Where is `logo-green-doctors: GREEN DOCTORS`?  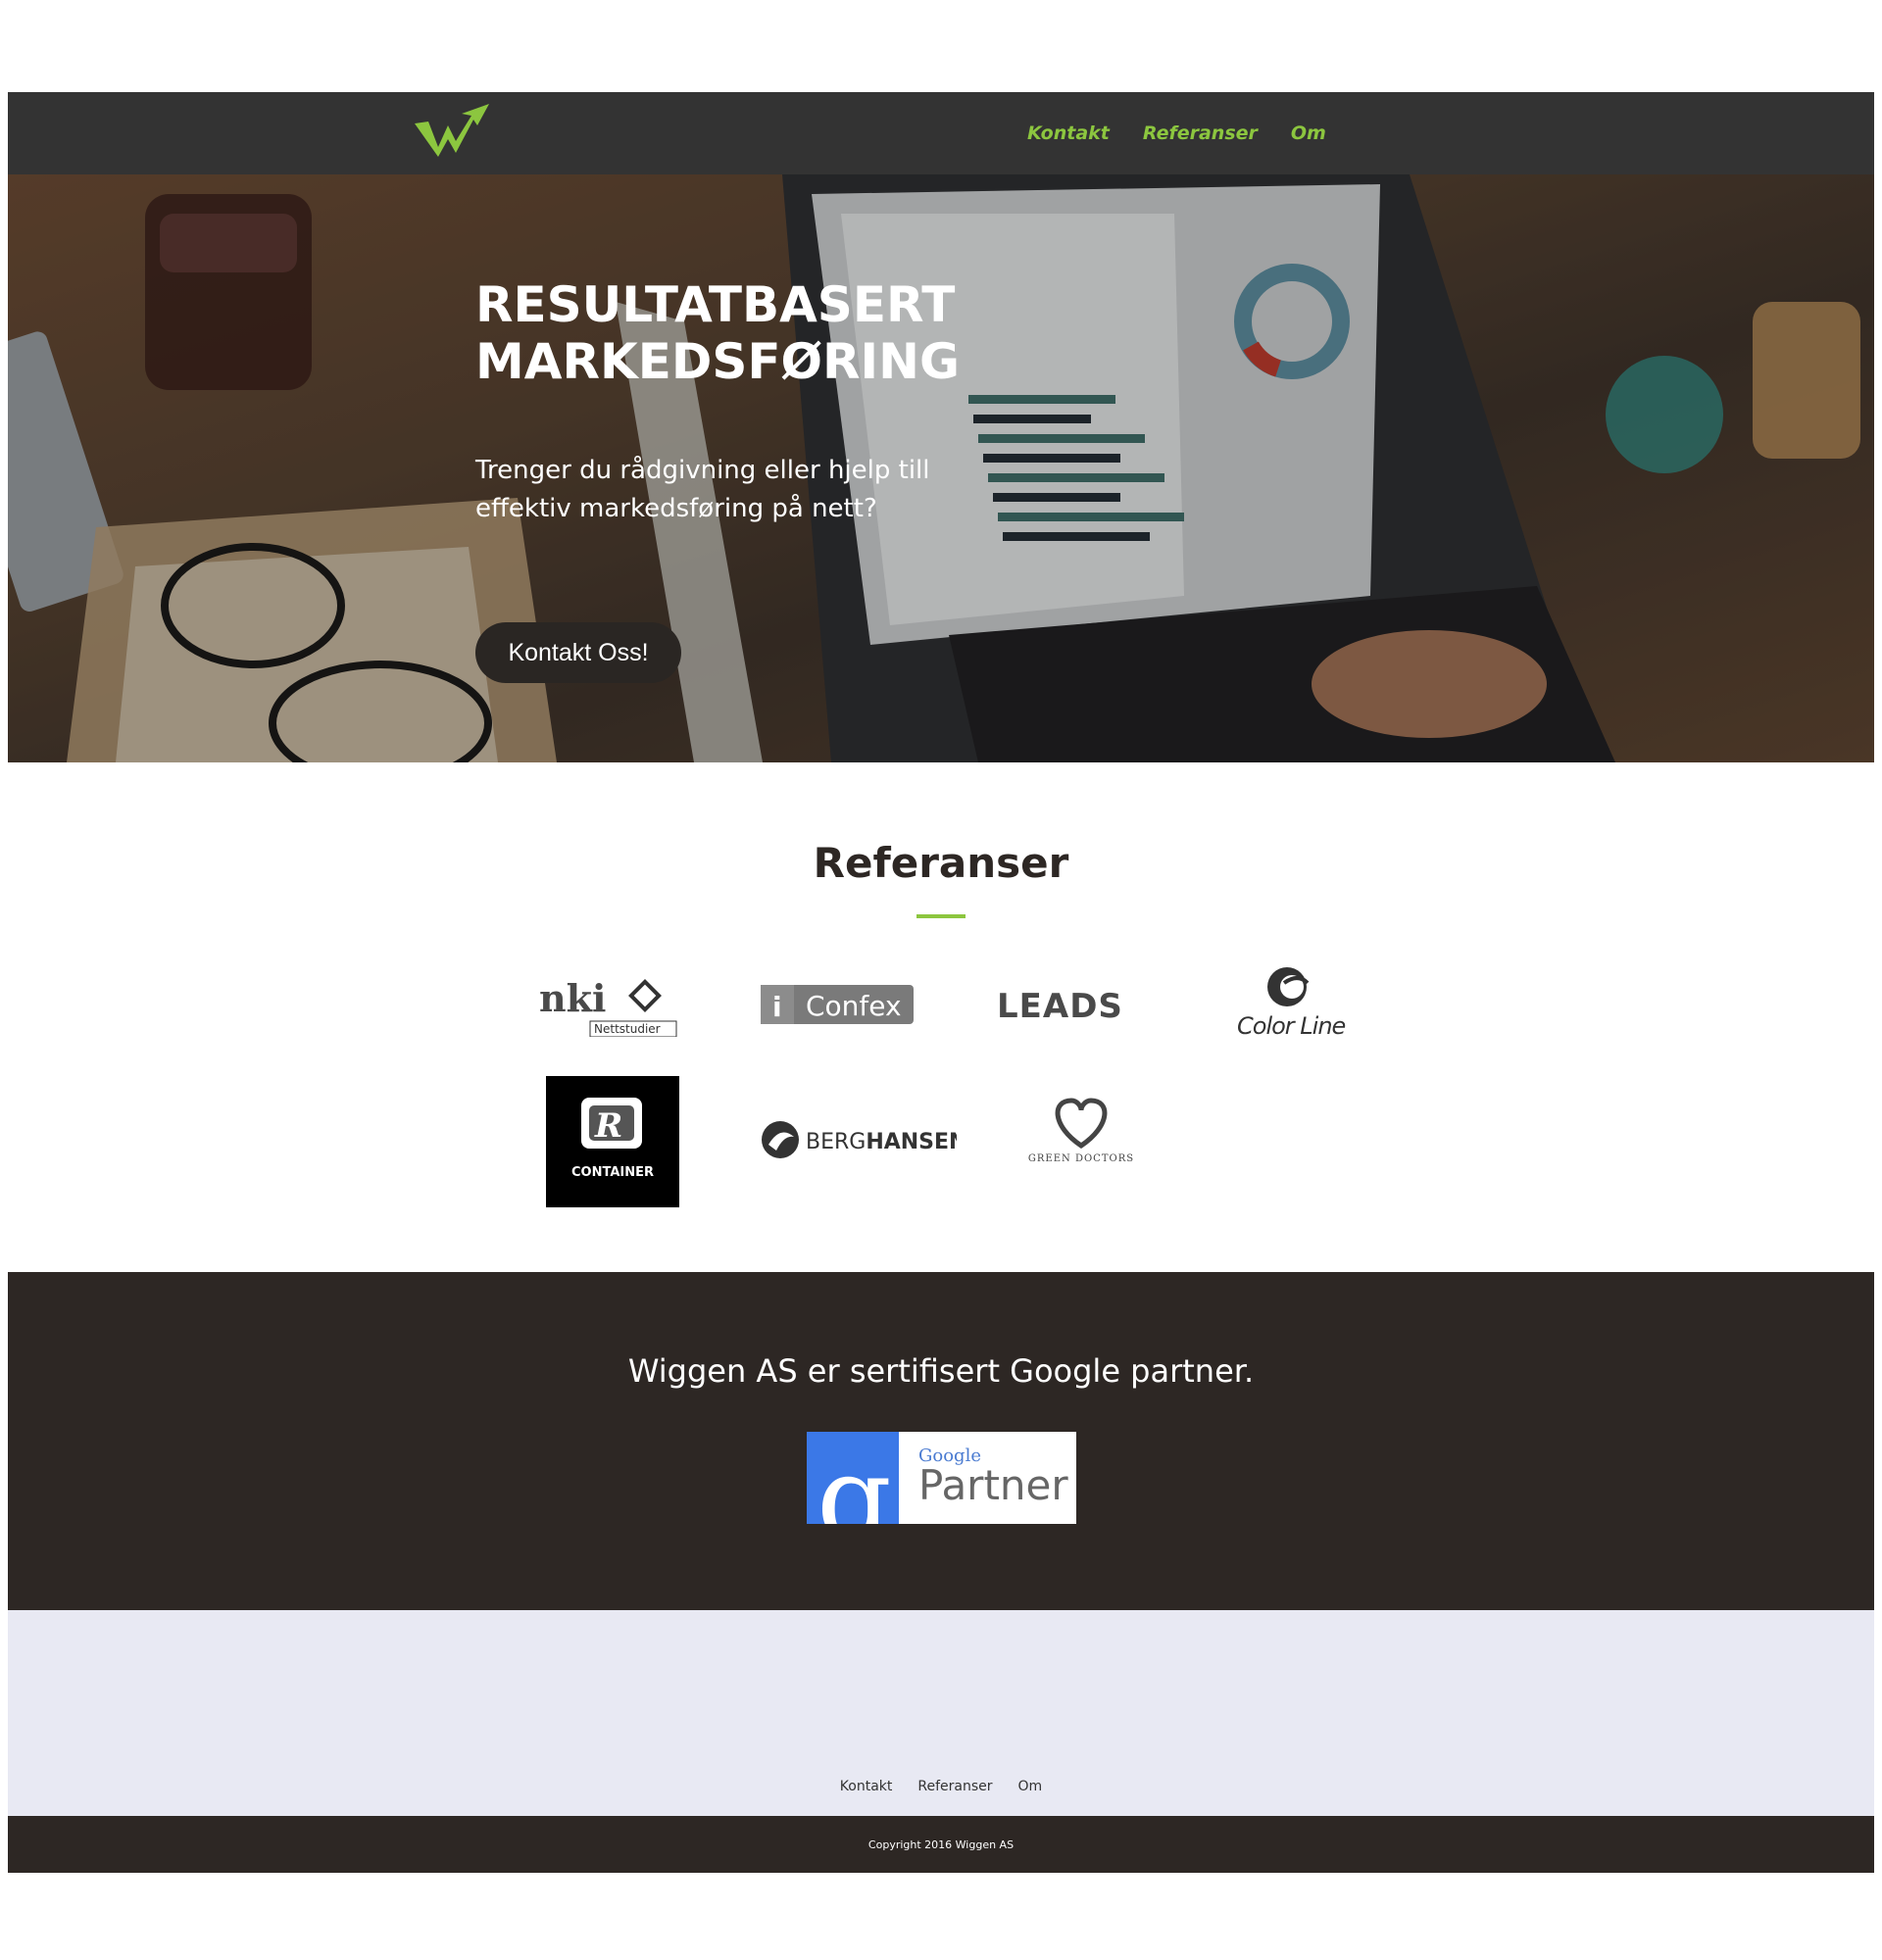
logo-green-doctors: GREEN DOCTORS is located at coordinates (1081, 1130).